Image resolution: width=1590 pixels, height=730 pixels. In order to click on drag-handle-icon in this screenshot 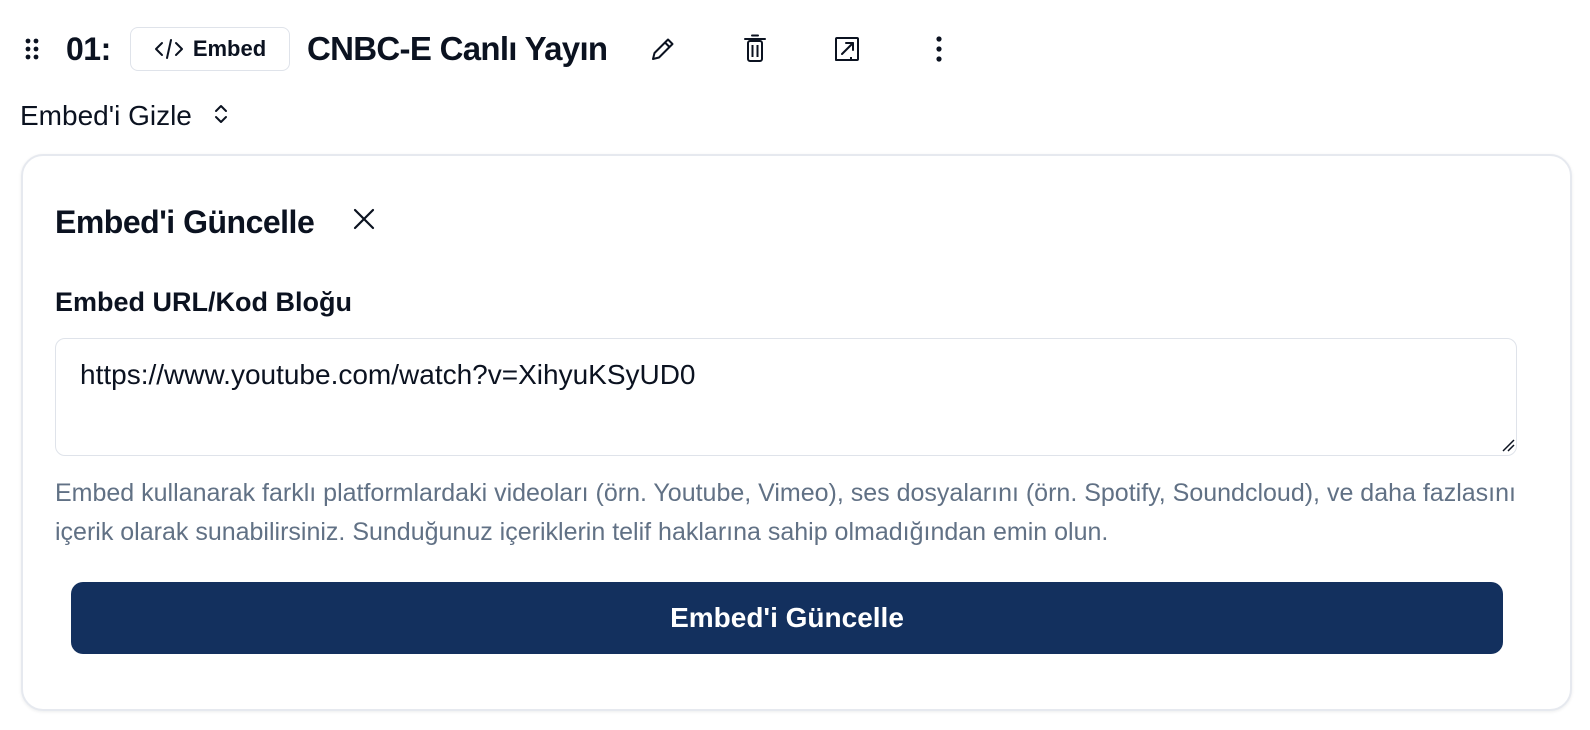, I will do `click(32, 49)`.